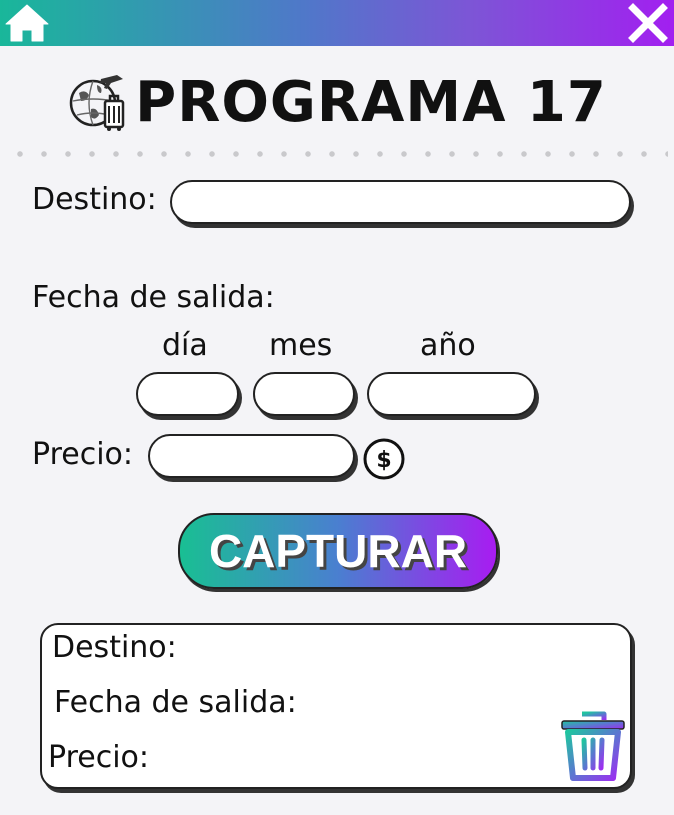 This screenshot has width=674, height=815. I want to click on capturar-button: CAPTURAR, so click(338, 551).